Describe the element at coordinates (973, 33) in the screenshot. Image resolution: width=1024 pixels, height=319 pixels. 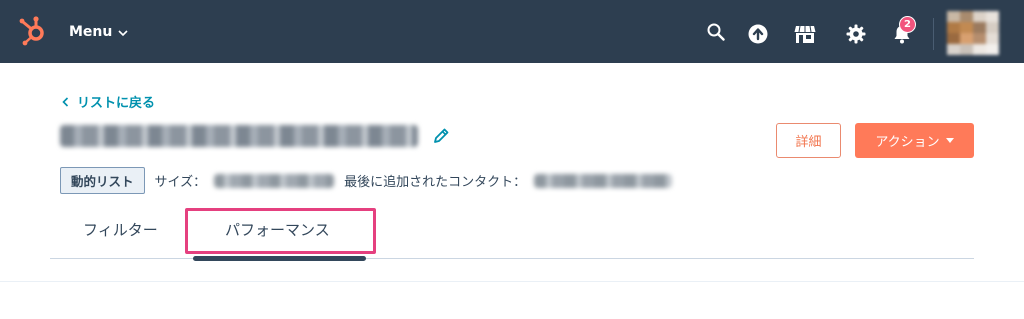
I see `user-avatar` at that location.